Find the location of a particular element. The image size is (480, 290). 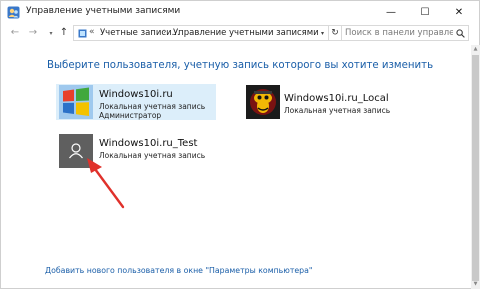

breadcrumb-item: Управление учетными записями is located at coordinates (246, 33).